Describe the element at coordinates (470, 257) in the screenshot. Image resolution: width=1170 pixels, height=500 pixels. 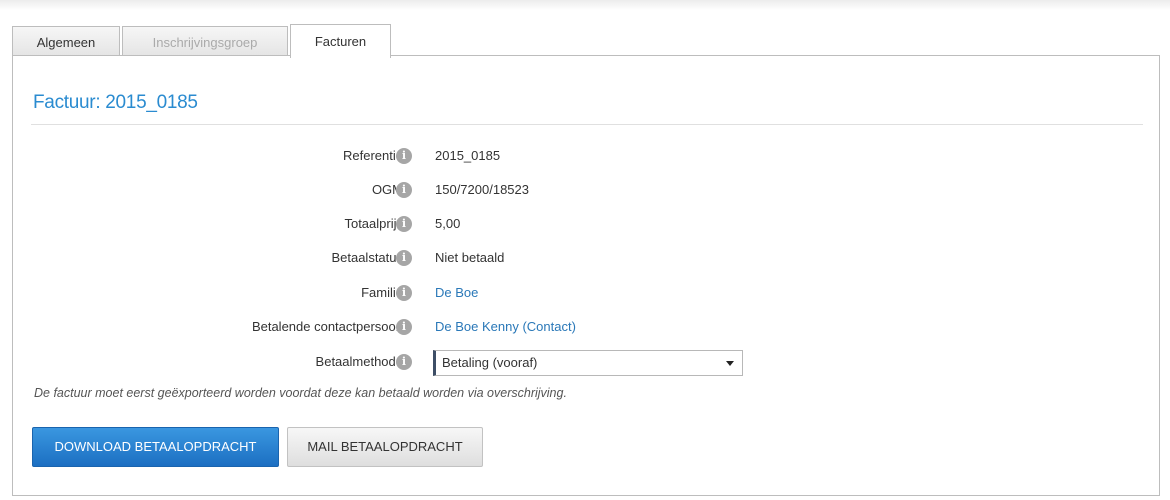
I see `field-value: Niet betaald` at that location.